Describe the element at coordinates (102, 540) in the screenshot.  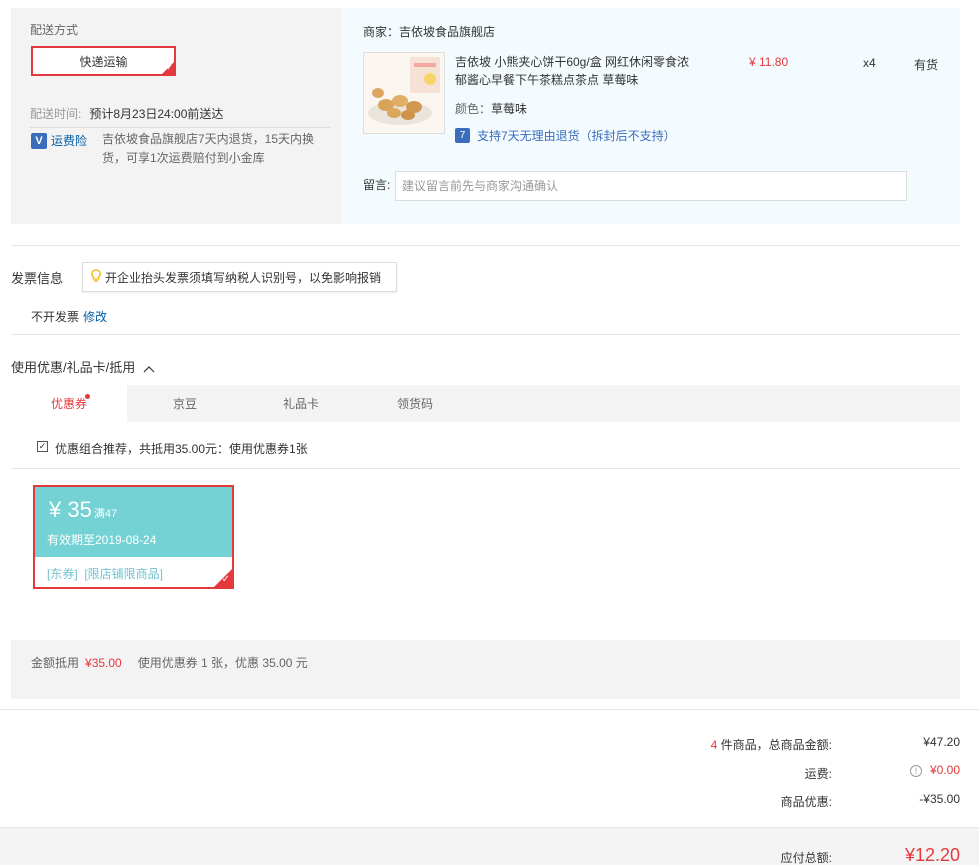
I see `coupon-expiry: 有效期至2019-08-24` at that location.